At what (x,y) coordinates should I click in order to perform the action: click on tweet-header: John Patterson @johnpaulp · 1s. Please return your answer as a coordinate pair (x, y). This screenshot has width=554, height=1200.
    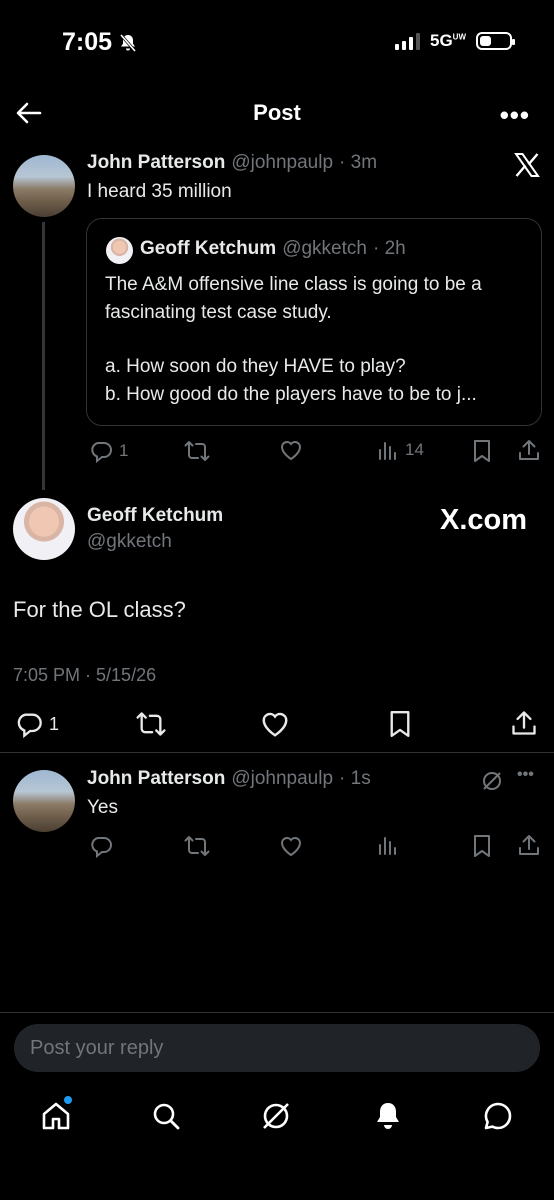
    Looking at the image, I should click on (229, 779).